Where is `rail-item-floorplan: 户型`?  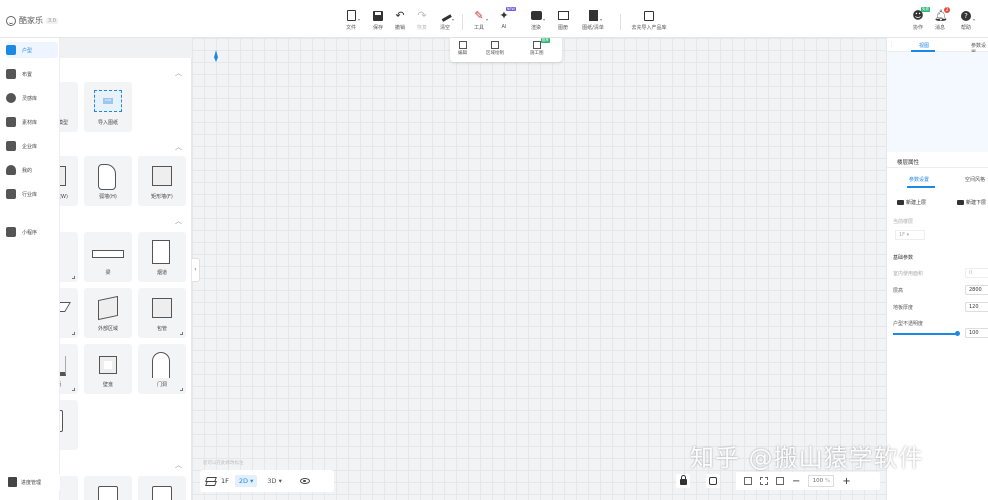 rail-item-floorplan: 户型 is located at coordinates (32, 50).